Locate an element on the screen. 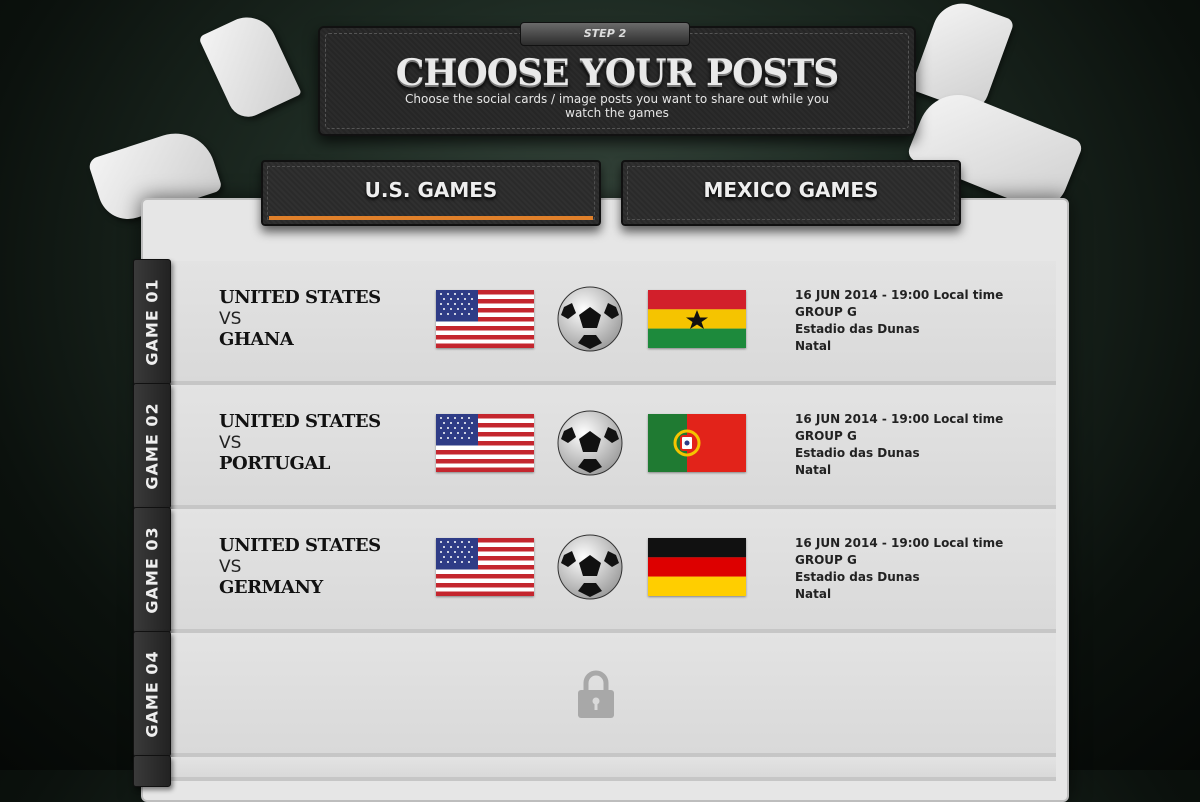  ghana-flag-icon is located at coordinates (697, 319).